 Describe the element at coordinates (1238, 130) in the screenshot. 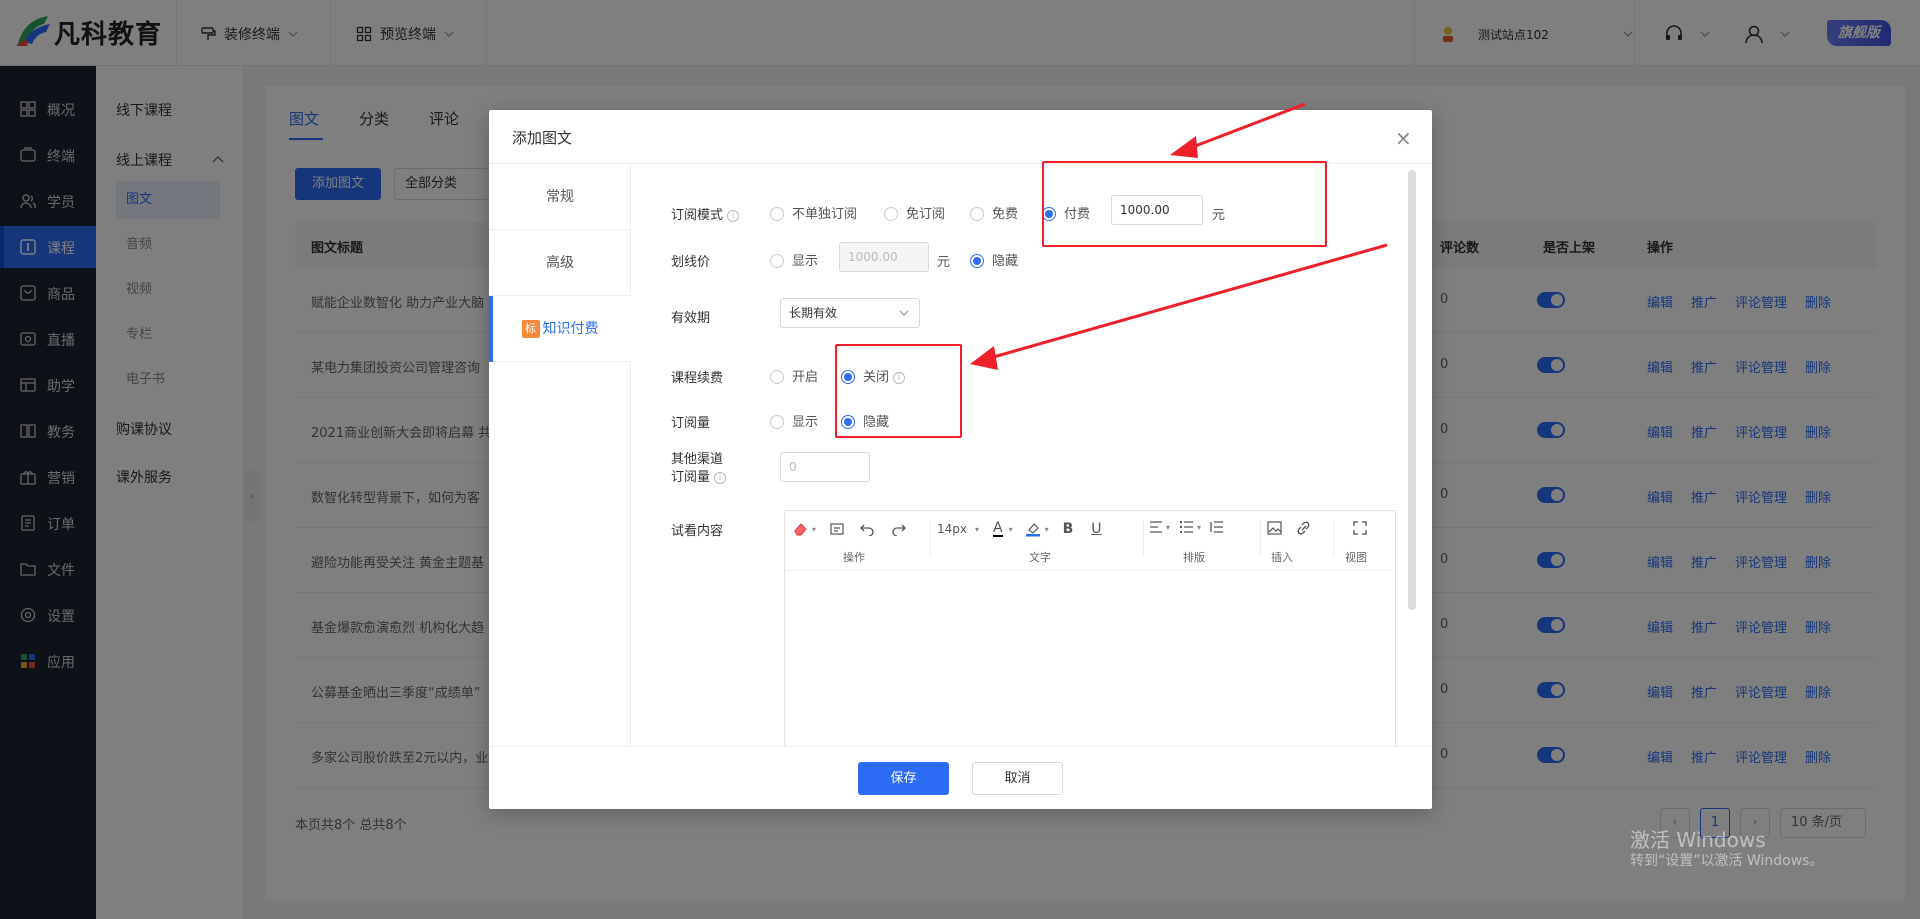

I see `annotation-arrow-paid` at that location.